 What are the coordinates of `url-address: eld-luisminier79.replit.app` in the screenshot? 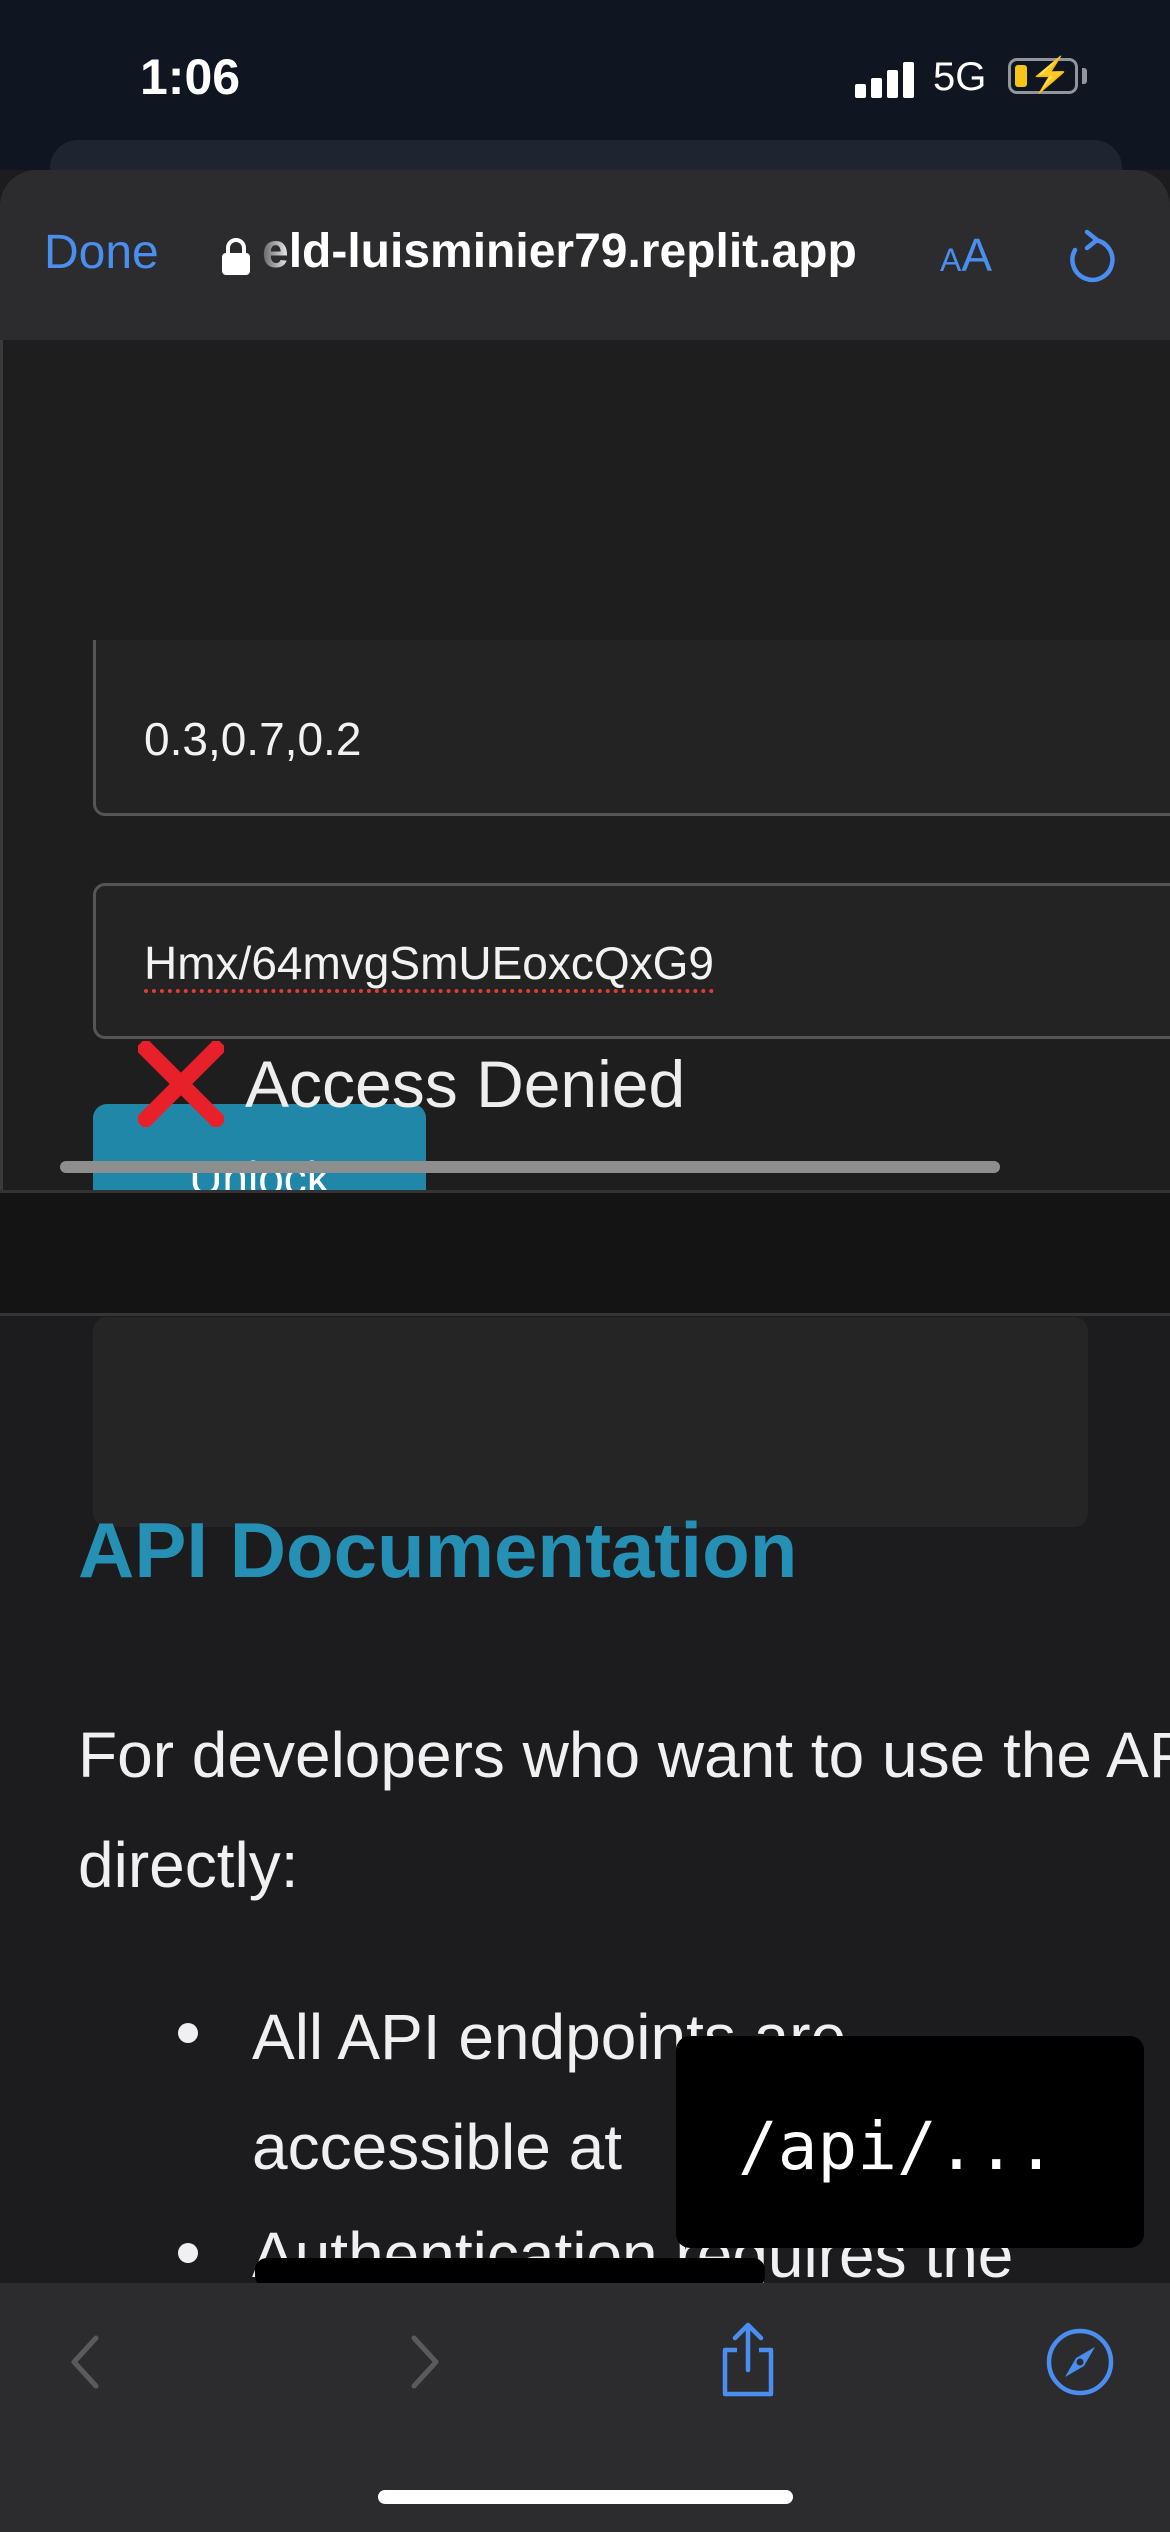 It's located at (559, 251).